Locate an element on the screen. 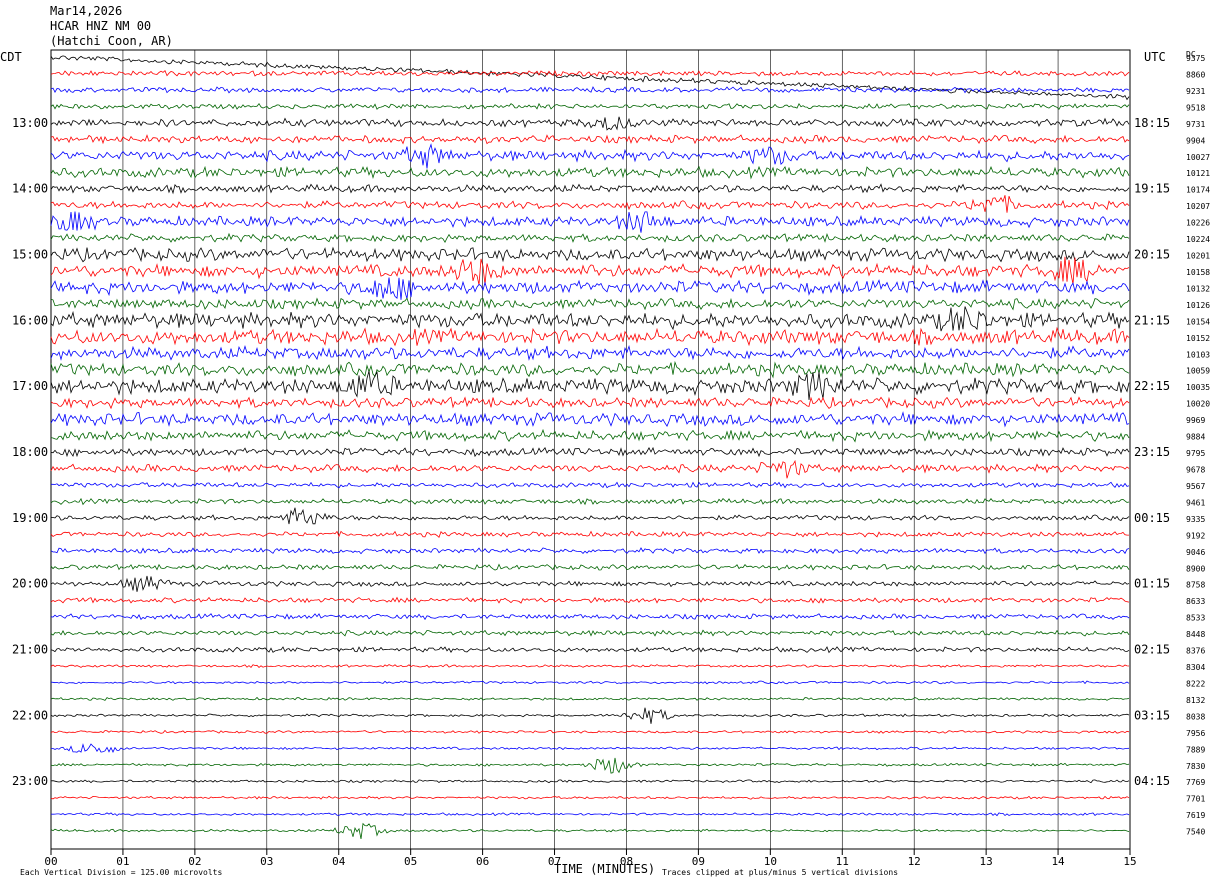  dc-offset-label: 10126 is located at coordinates (1198, 305).